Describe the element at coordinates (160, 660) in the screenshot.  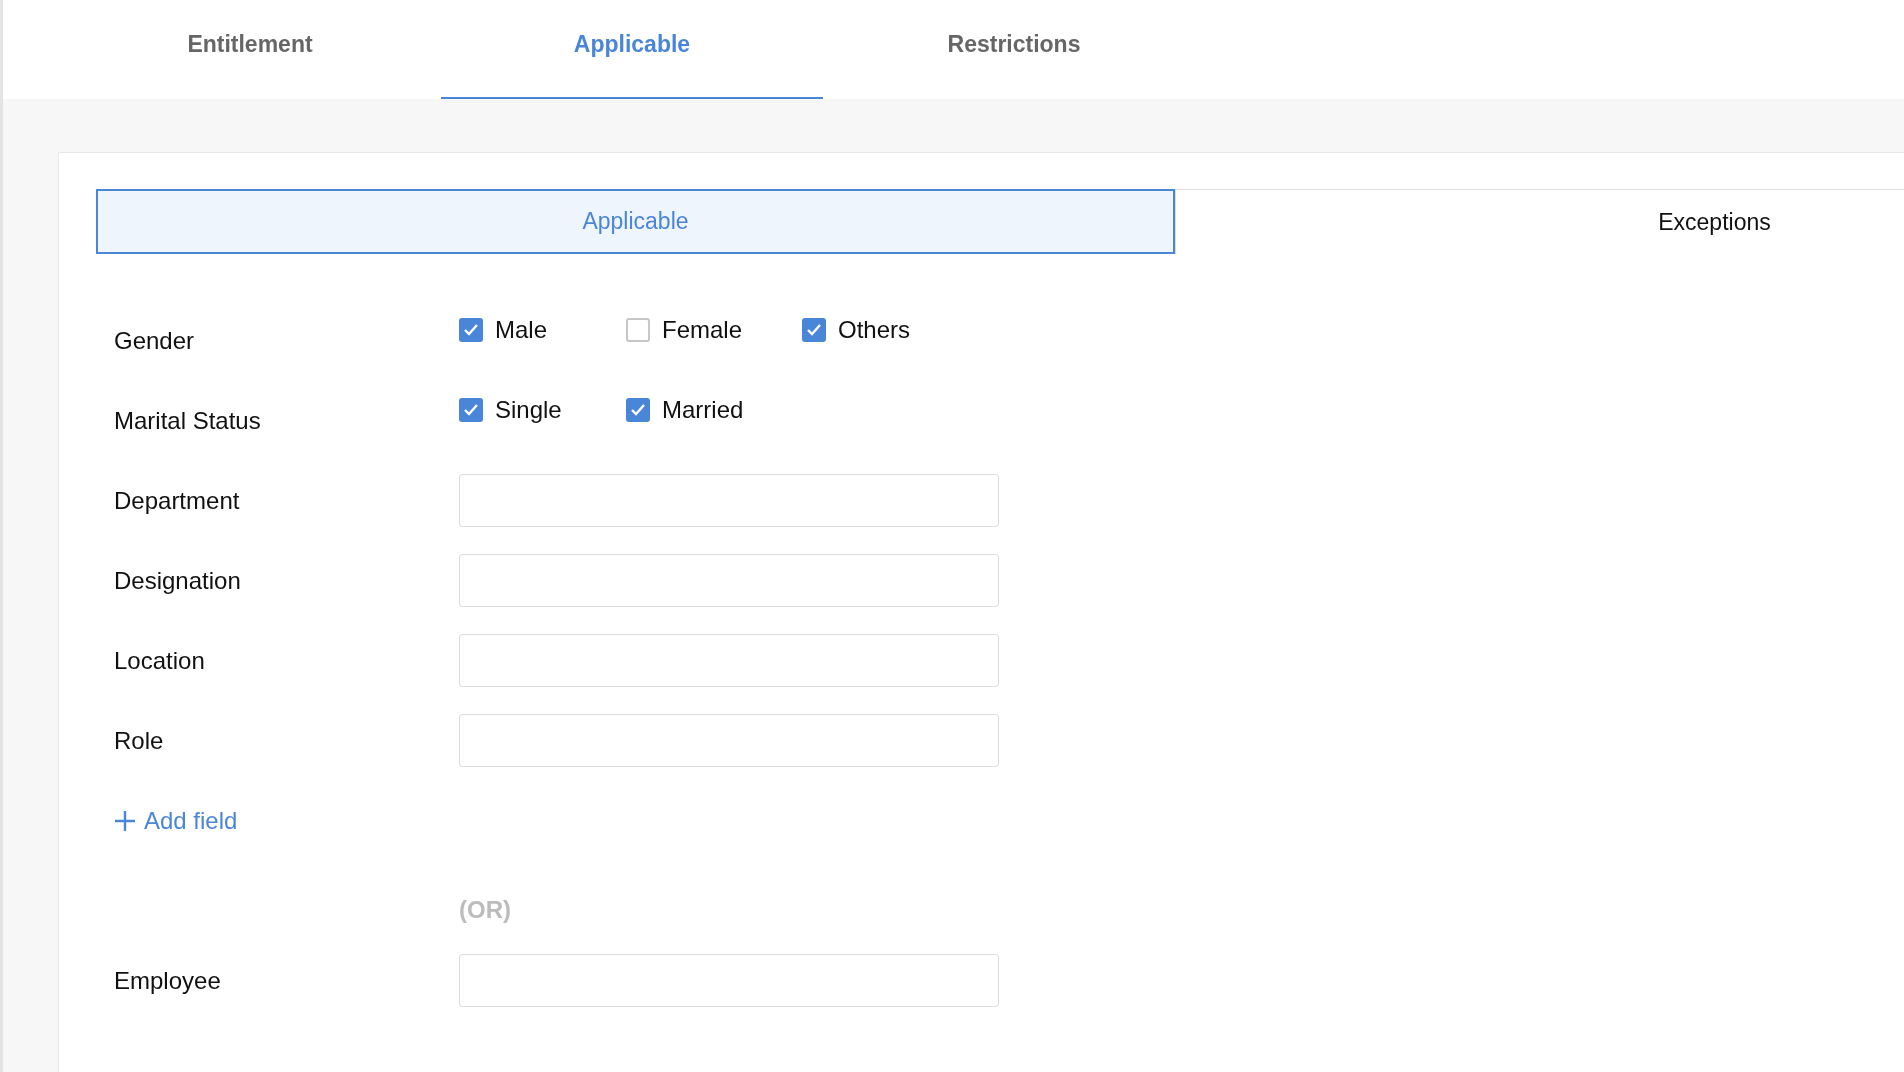
I see `field-label: Location` at that location.